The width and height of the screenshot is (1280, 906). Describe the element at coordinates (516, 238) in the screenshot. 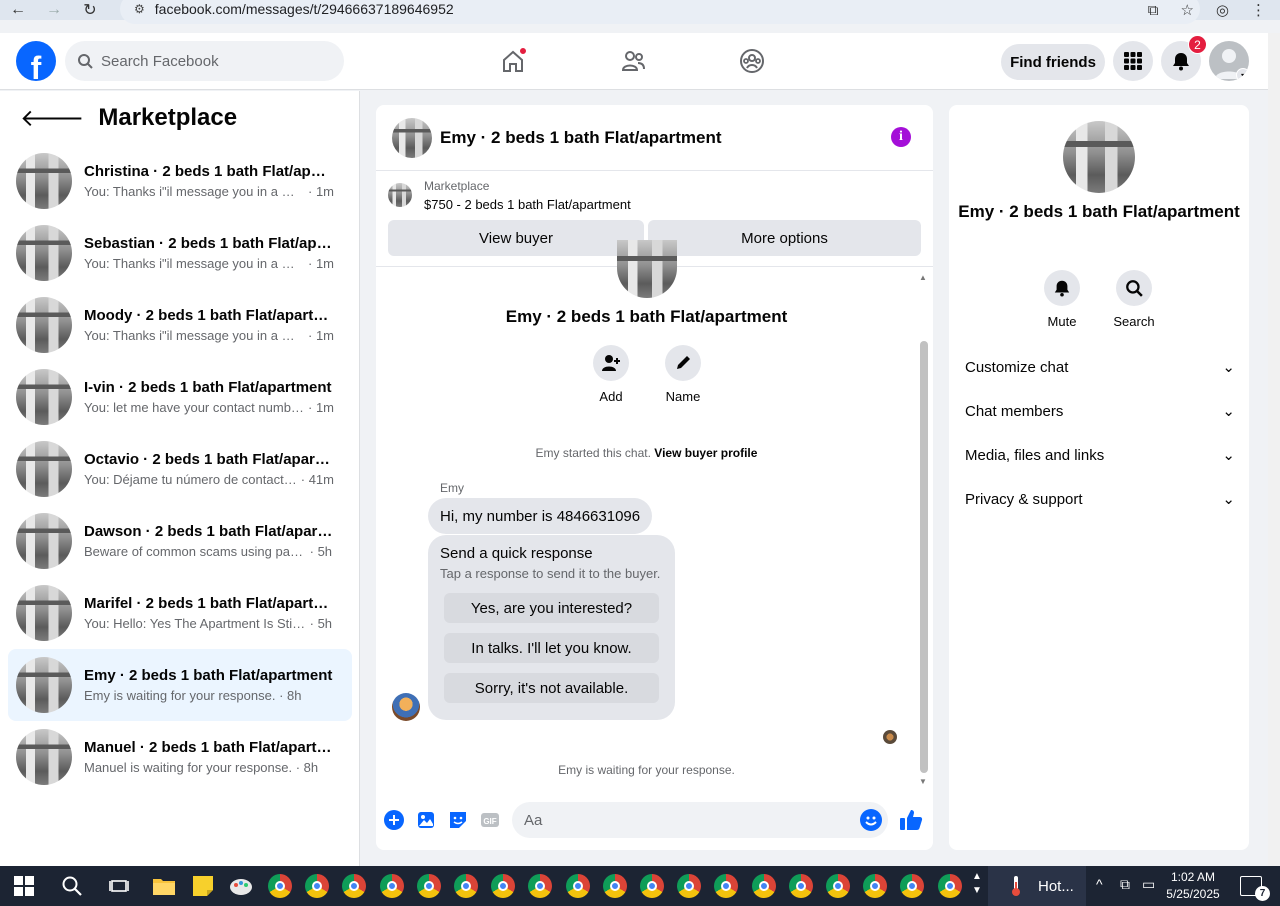

I see `view-buyer-button: View buyer` at that location.